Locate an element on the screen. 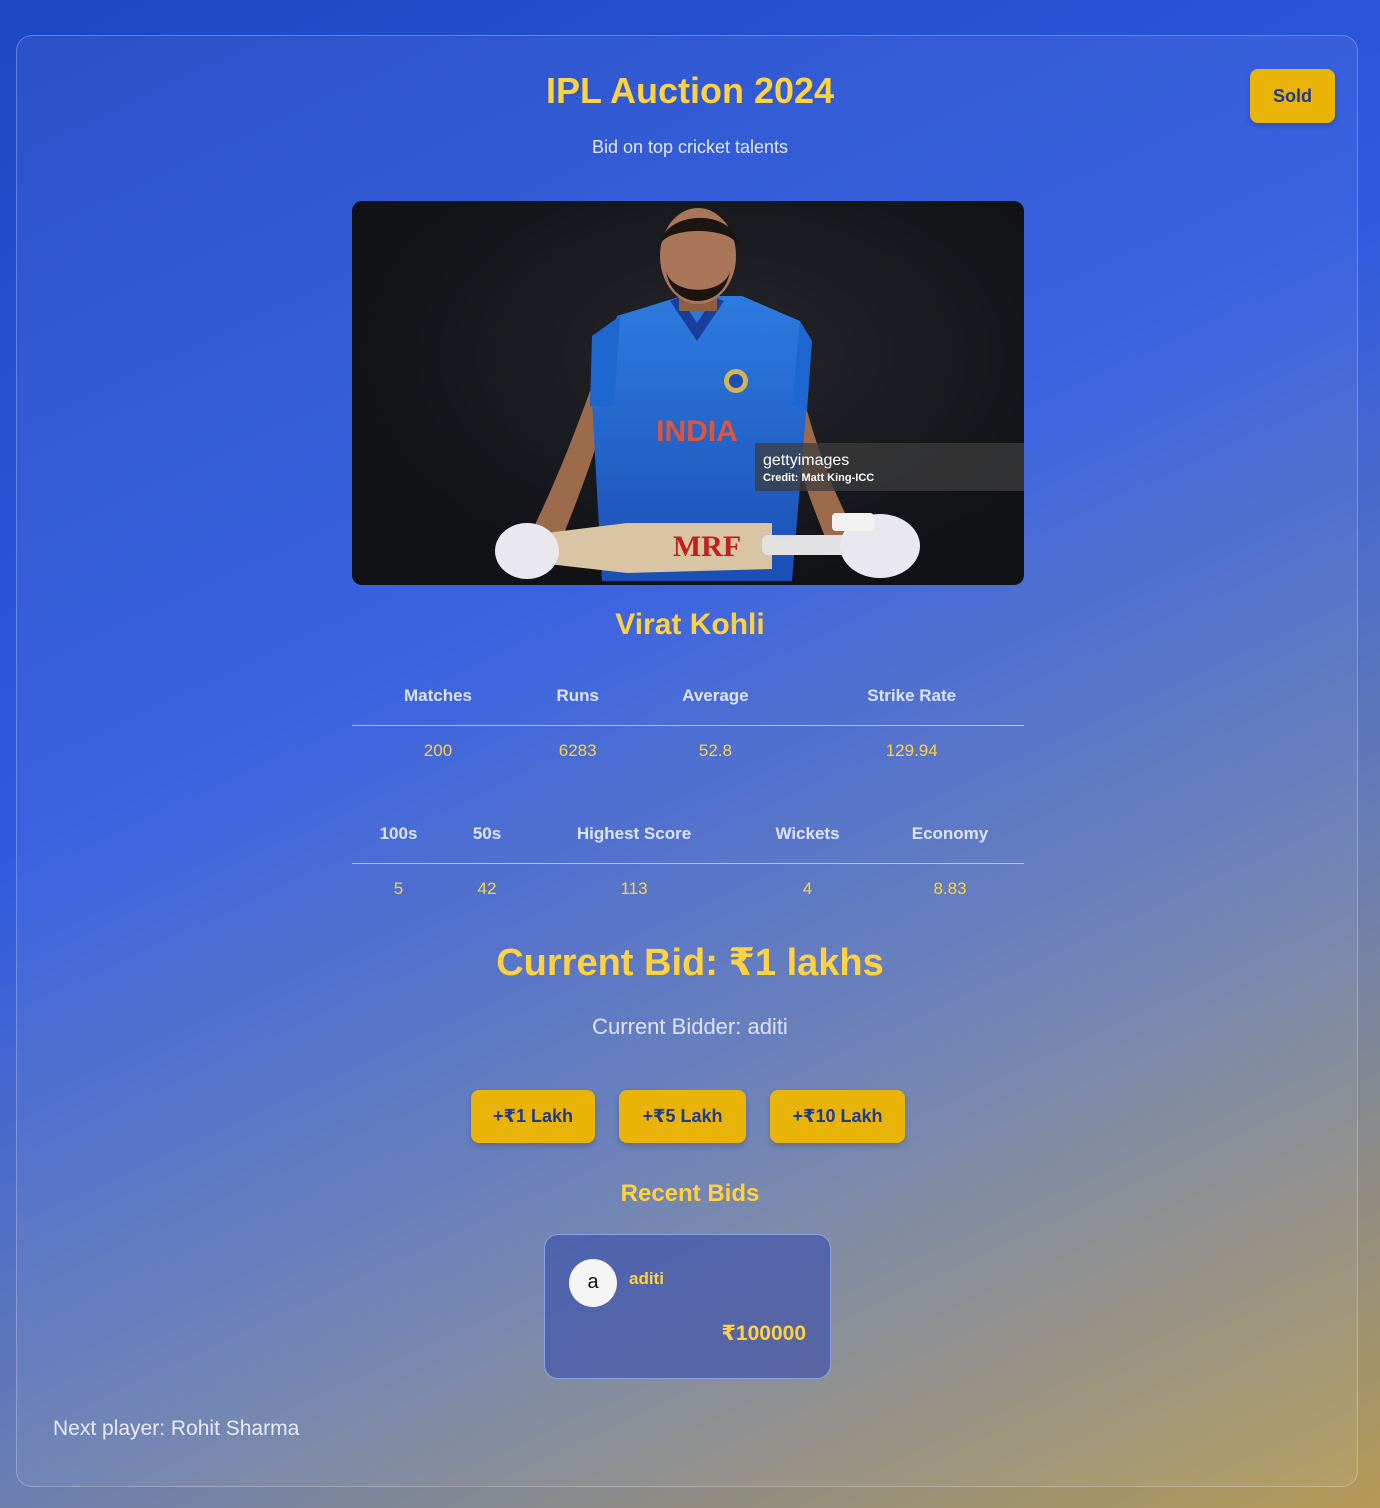  table-row: 200 6283 52.8 129.94 is located at coordinates (688, 751).